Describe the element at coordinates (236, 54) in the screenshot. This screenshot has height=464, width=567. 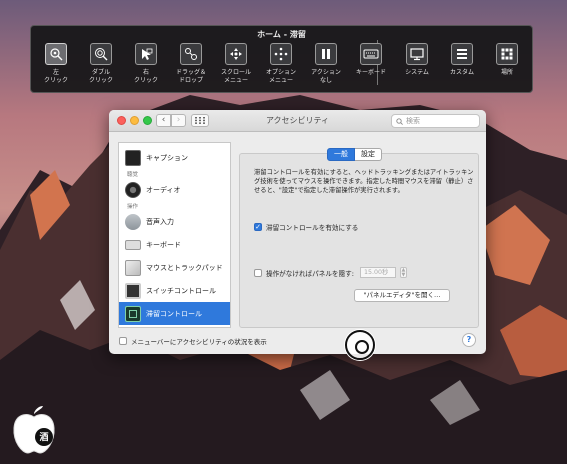
I see `scroll-menu-icon` at that location.